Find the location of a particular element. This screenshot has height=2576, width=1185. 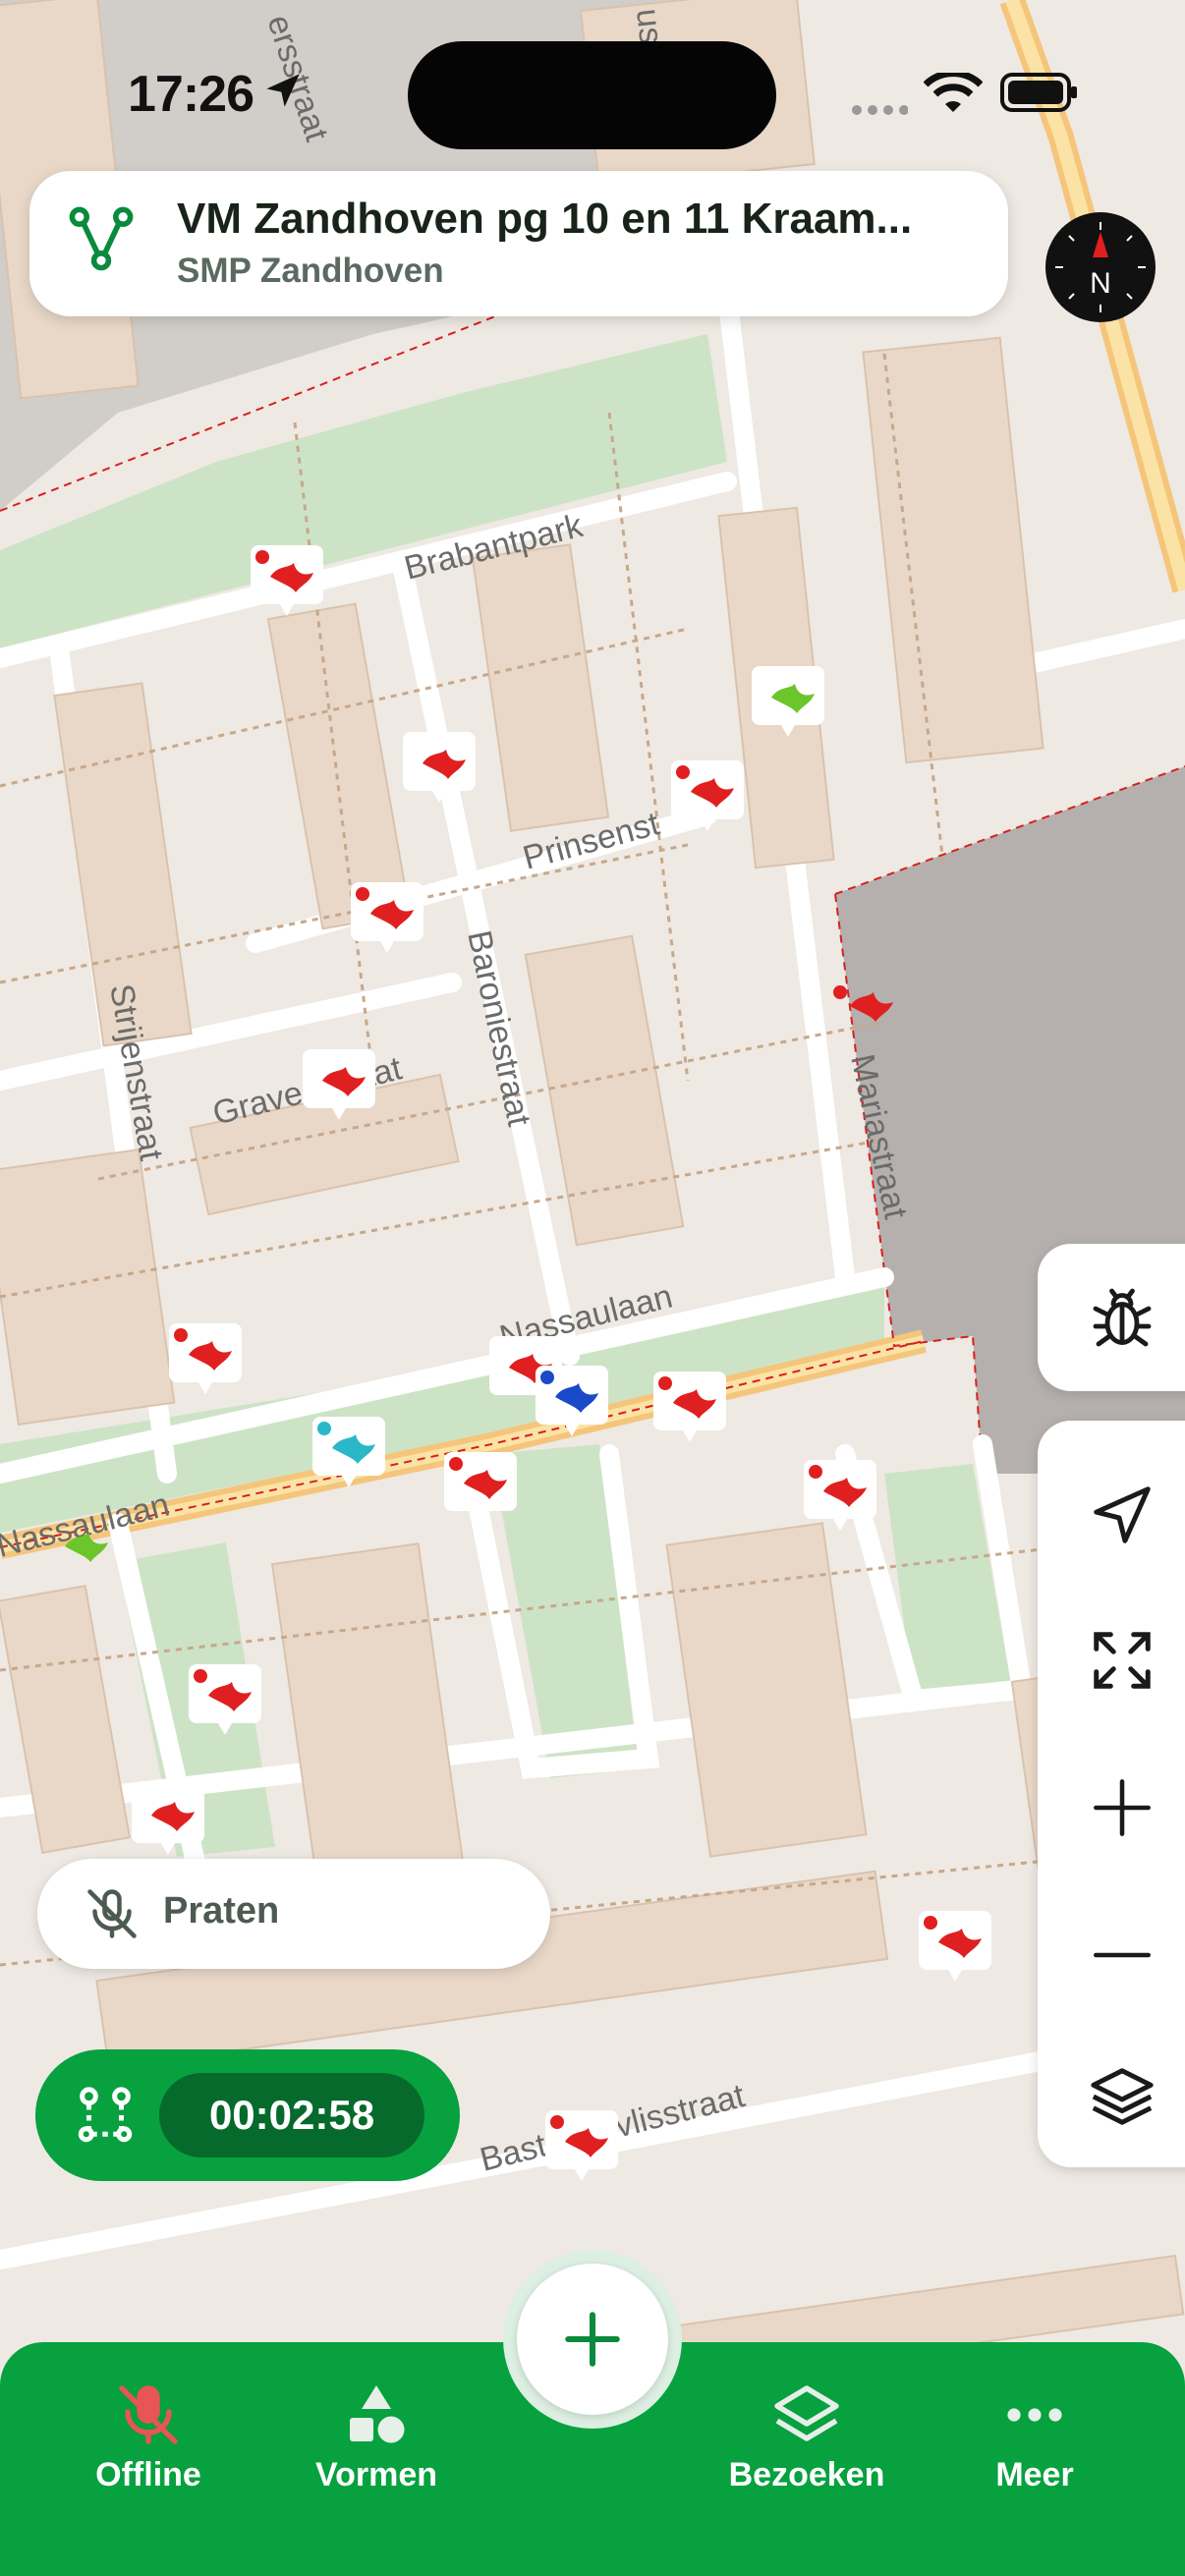

bug-icon is located at coordinates (1123, 1317).